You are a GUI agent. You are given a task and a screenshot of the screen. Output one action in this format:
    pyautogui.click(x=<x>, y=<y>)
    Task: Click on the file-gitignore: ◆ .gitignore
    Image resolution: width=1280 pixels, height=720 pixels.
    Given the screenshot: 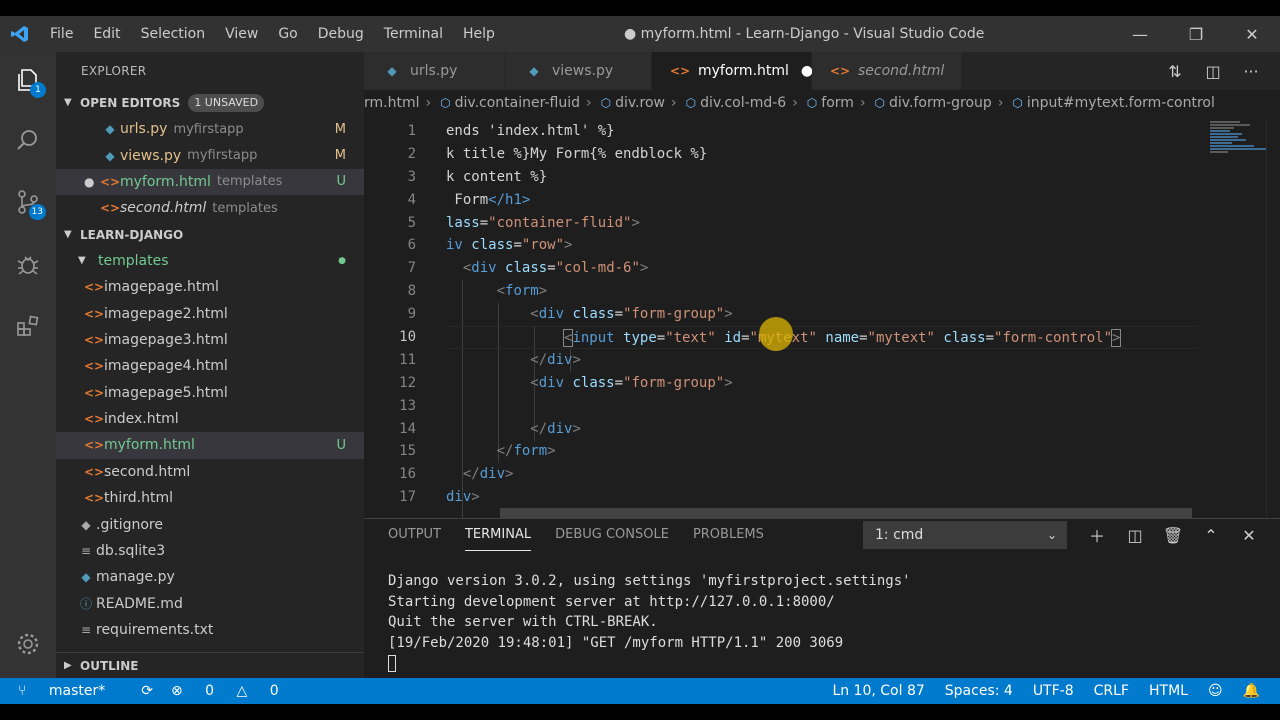 What is the action you would take?
    pyautogui.click(x=210, y=524)
    